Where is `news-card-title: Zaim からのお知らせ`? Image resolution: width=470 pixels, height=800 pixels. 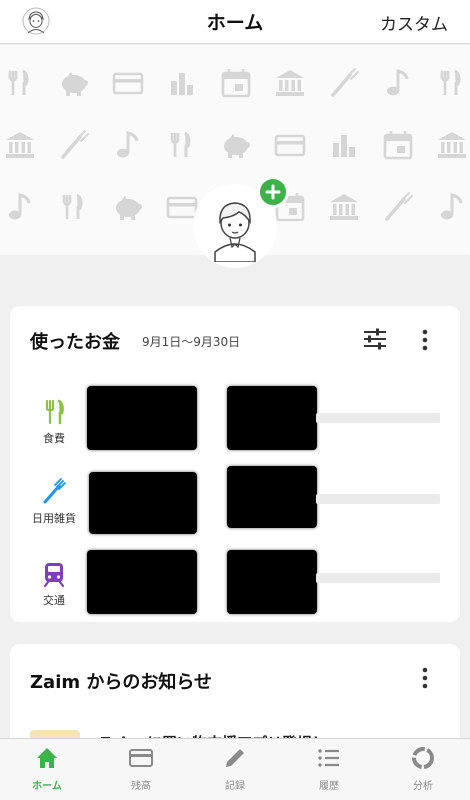 news-card-title: Zaim からのお知らせ is located at coordinates (121, 682).